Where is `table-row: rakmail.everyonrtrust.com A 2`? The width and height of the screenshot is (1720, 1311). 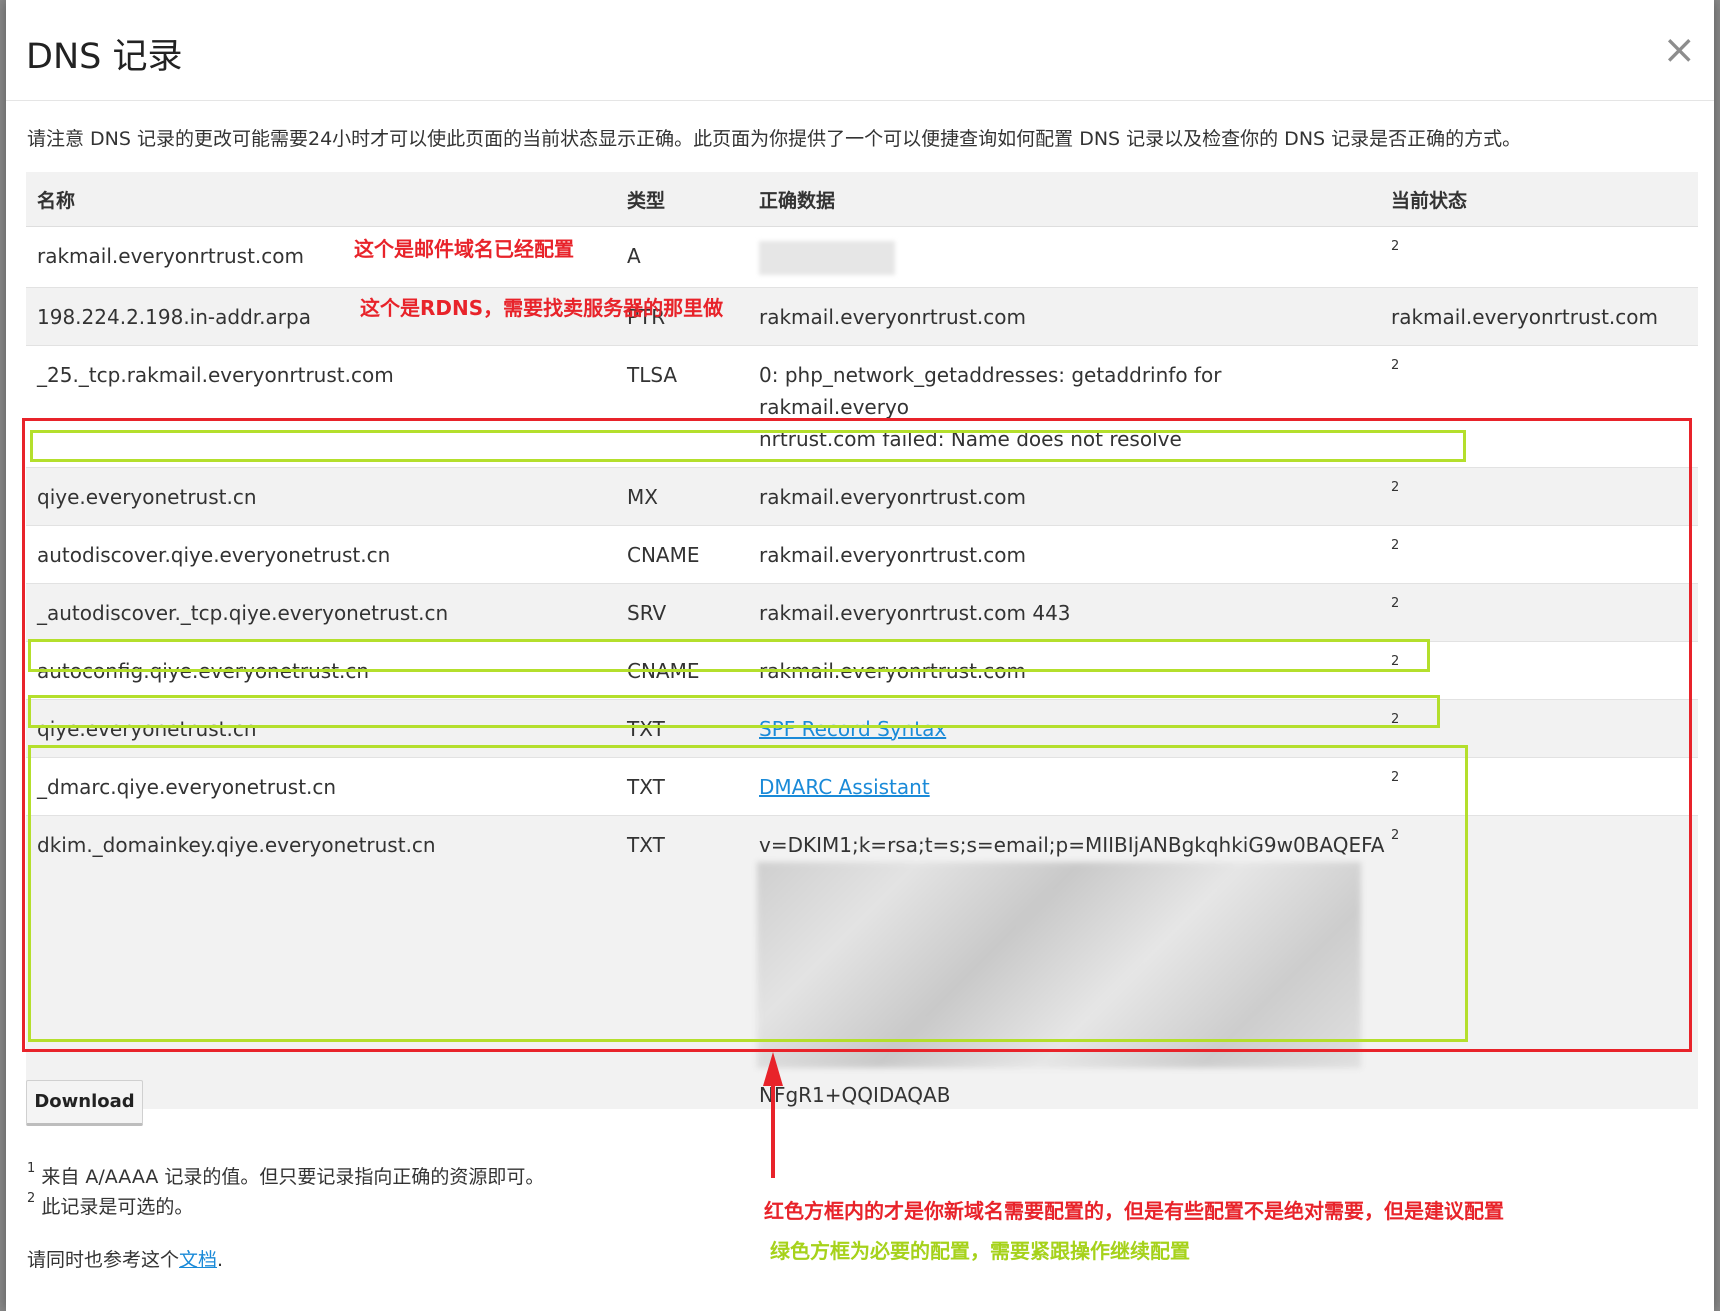
table-row: rakmail.everyonrtrust.com A 2 is located at coordinates (862, 256).